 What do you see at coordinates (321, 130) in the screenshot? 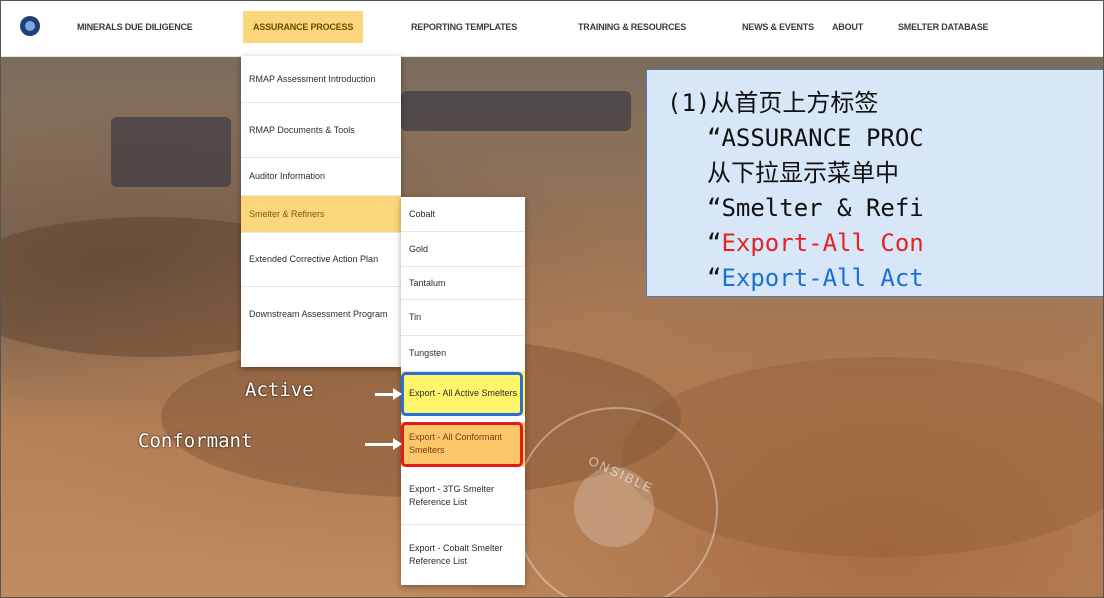
I see `menu-item-rmap-documents-tools: RMAP Documents & Tools` at bounding box center [321, 130].